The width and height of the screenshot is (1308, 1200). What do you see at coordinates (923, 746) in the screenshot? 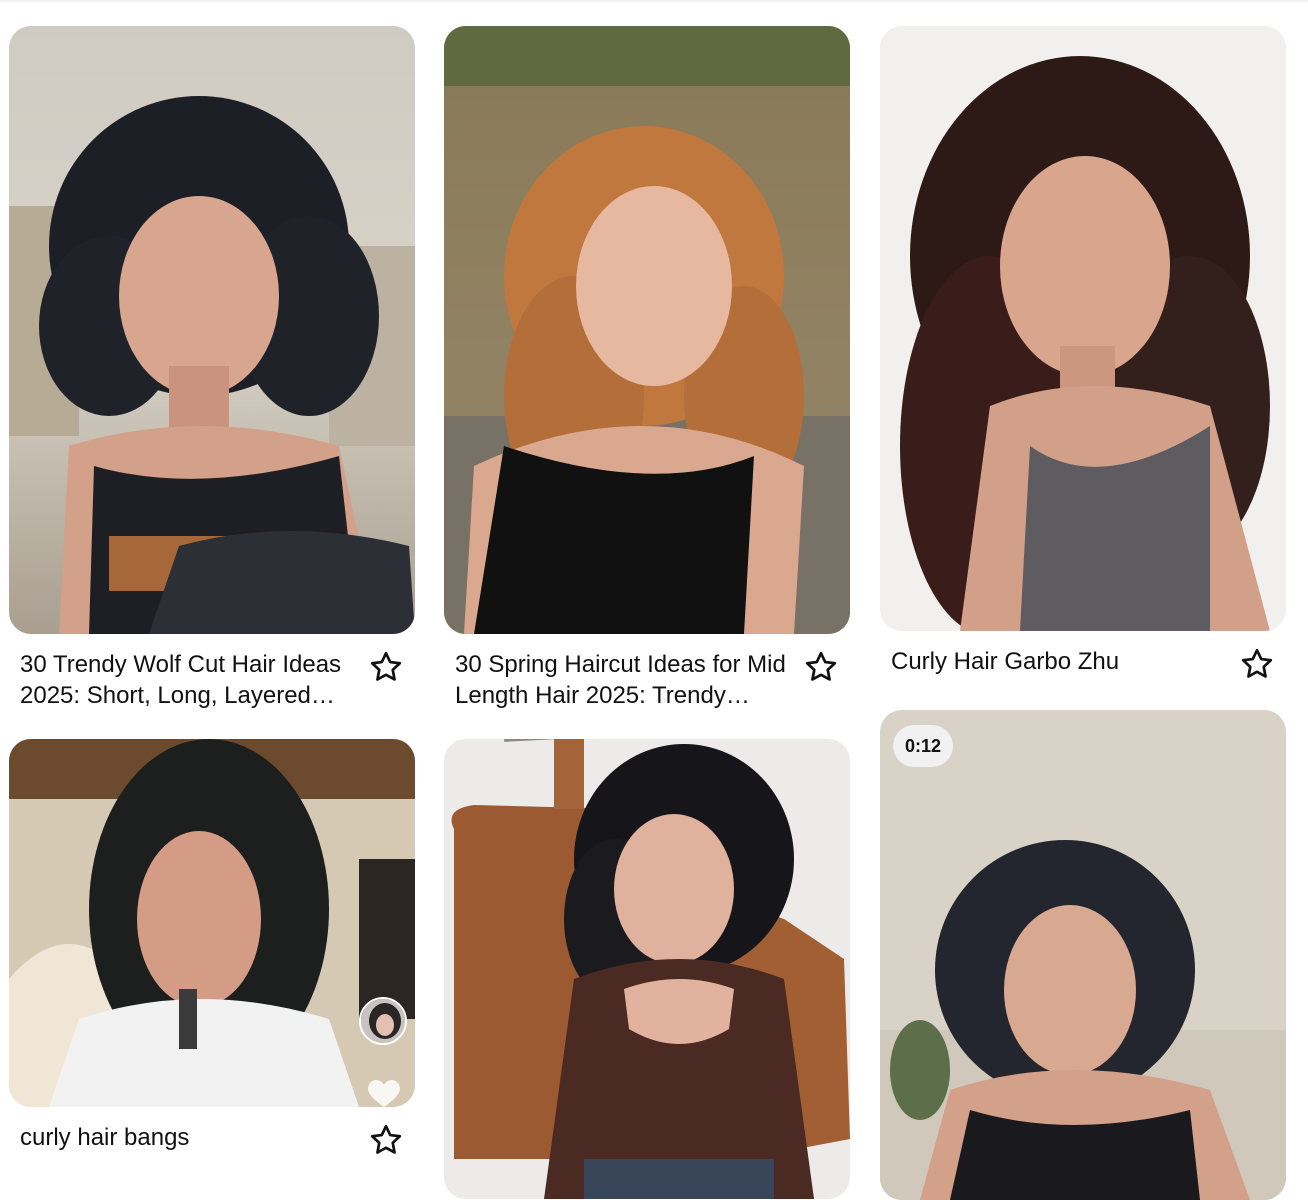
I see `video-duration-badge: 0:12` at bounding box center [923, 746].